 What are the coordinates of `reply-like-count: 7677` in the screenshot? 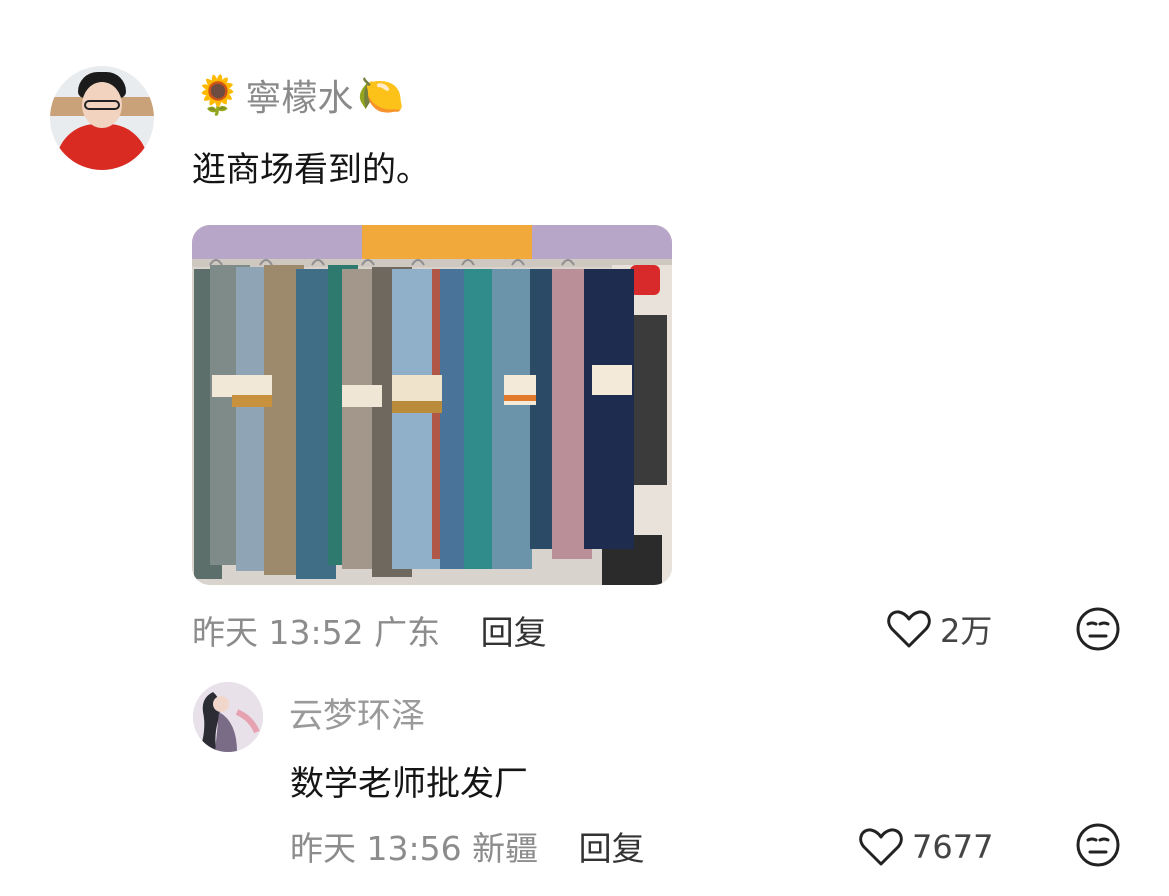 It's located at (953, 847).